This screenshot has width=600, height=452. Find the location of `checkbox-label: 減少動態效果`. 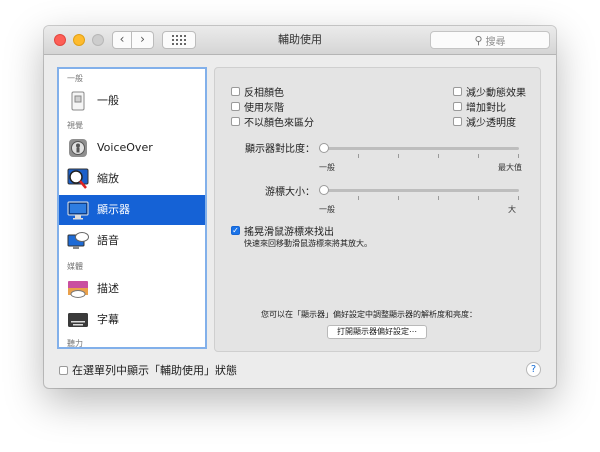

checkbox-label: 減少動態效果 is located at coordinates (496, 93).